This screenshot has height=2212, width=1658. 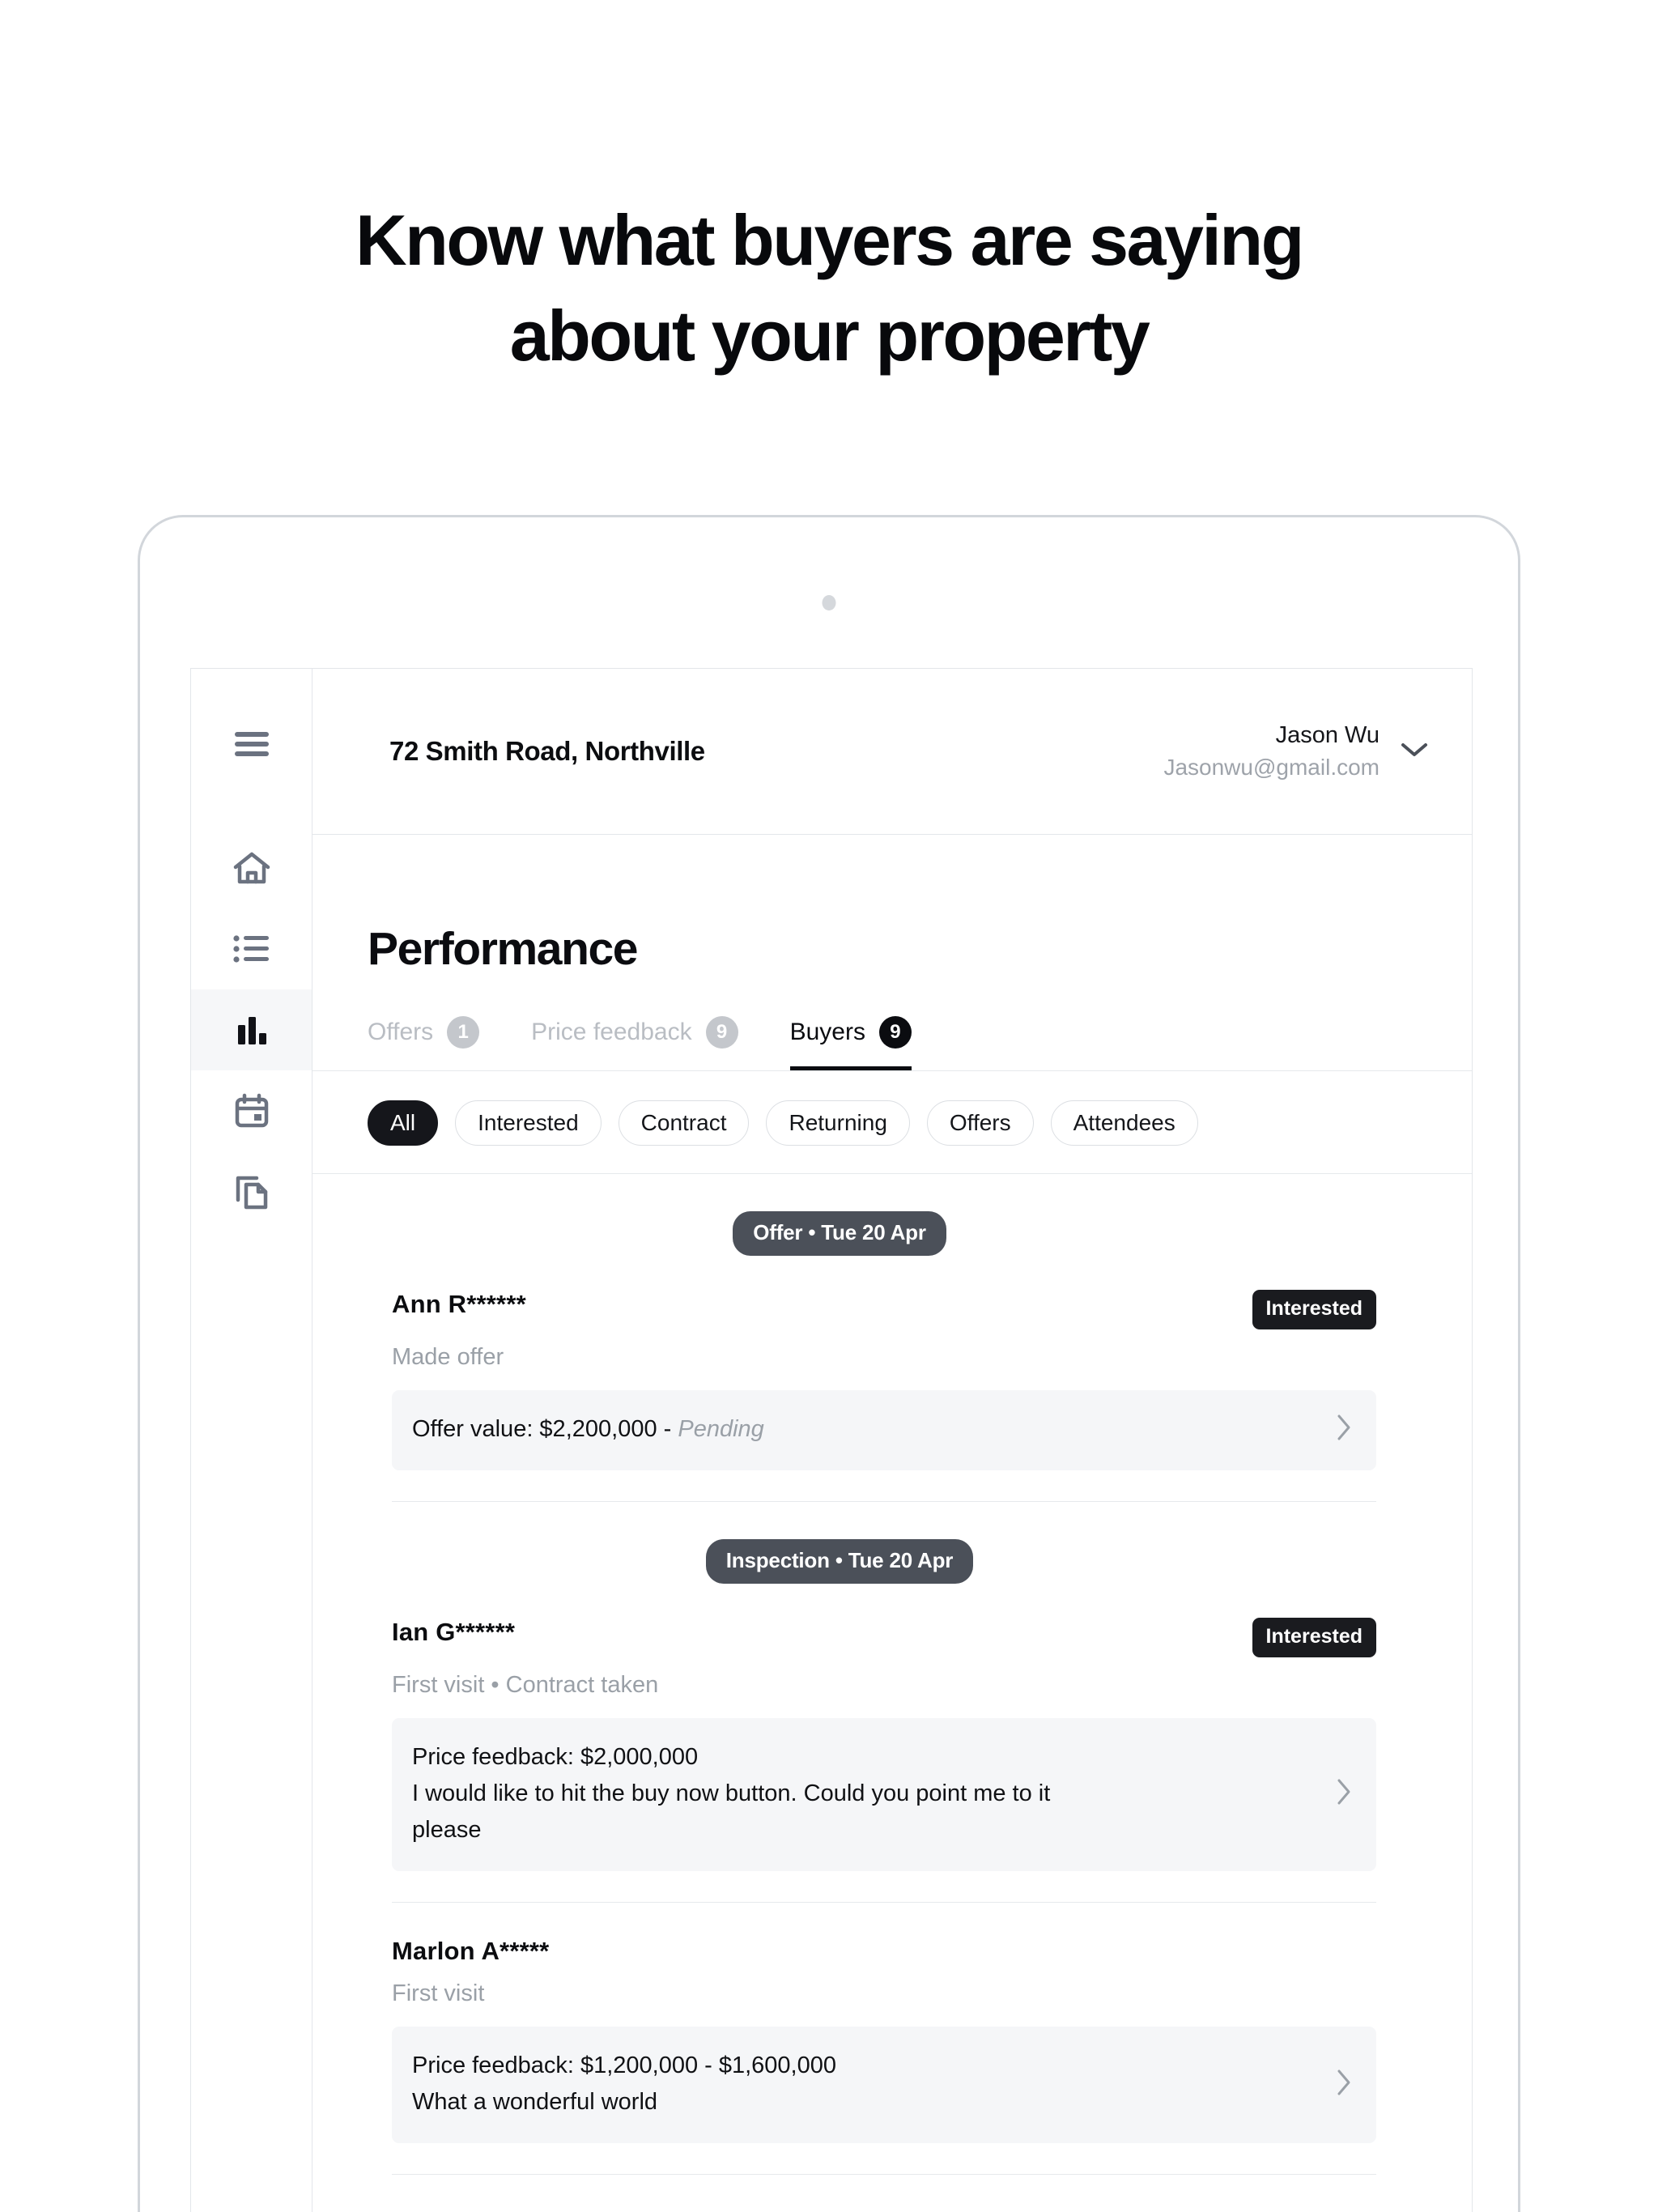 I want to click on sidebar-item-home, so click(x=251, y=868).